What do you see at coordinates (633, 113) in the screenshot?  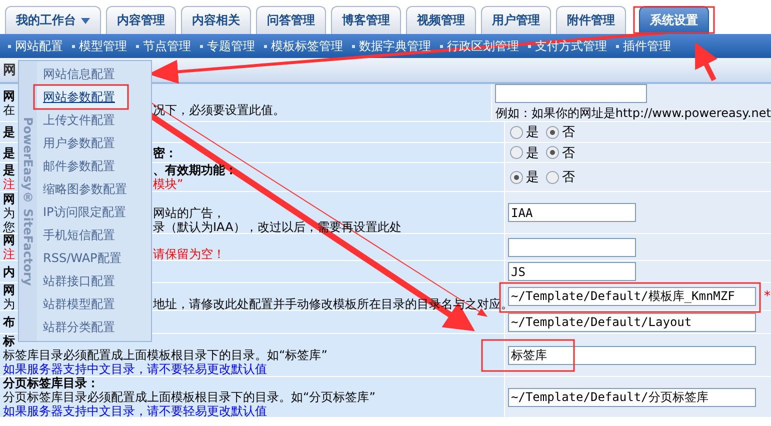 I see `example-hint: 例如：如果你的网址是http://www.powereasy.net` at bounding box center [633, 113].